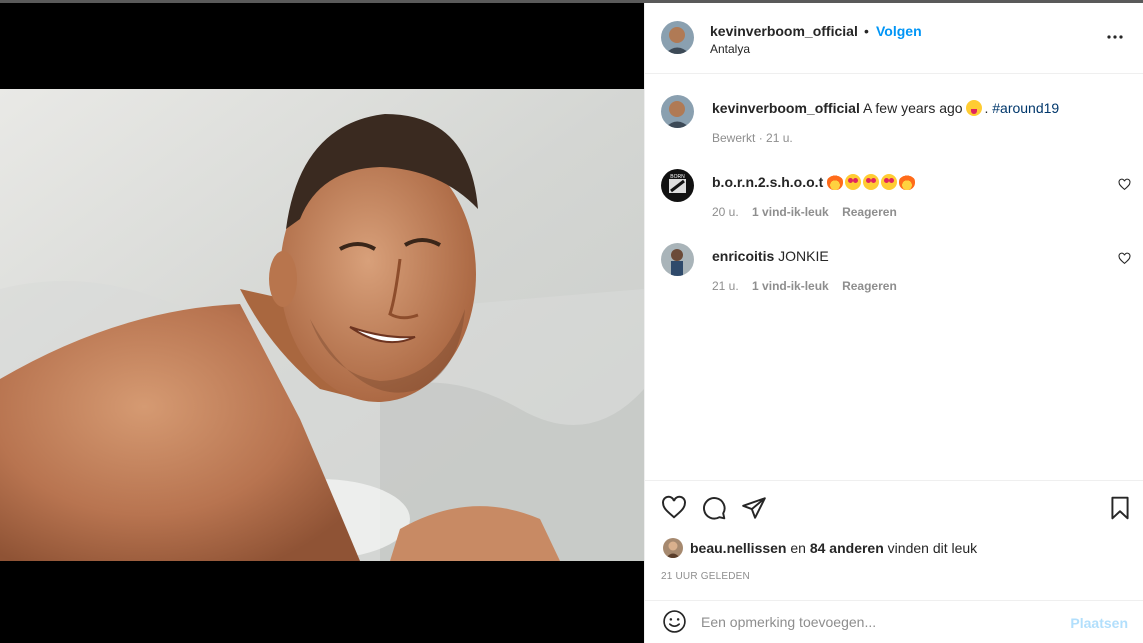  What do you see at coordinates (803, 256) in the screenshot?
I see `comment-body: JONKIE` at bounding box center [803, 256].